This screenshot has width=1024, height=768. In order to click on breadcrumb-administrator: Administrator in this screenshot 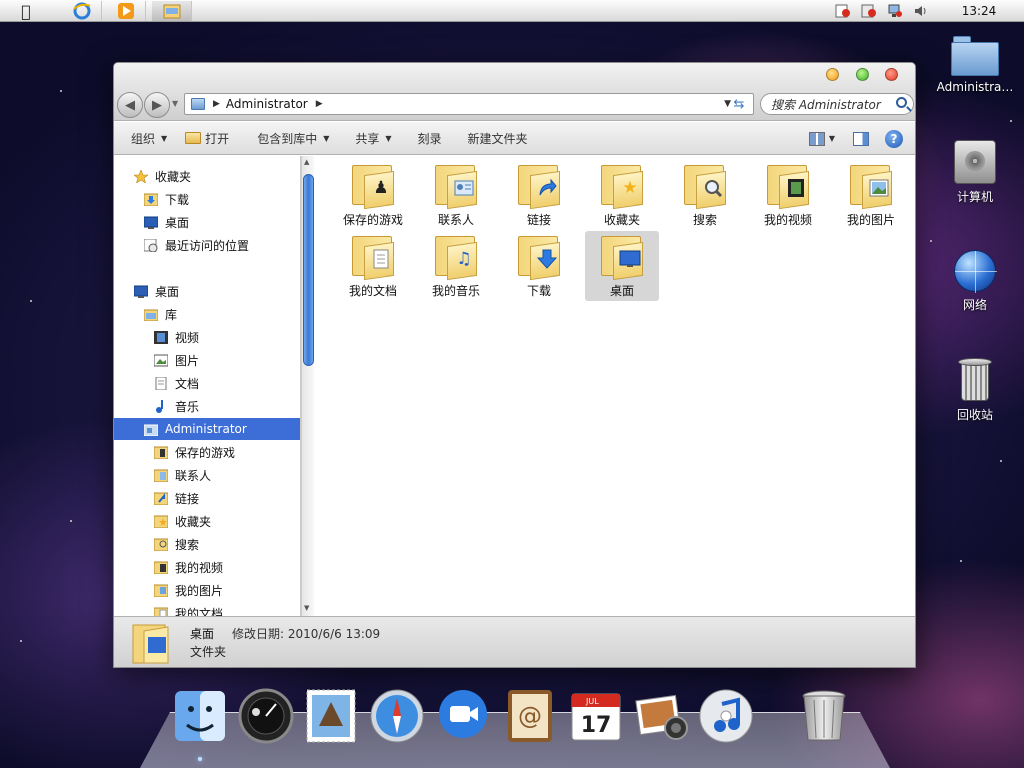, I will do `click(267, 104)`.